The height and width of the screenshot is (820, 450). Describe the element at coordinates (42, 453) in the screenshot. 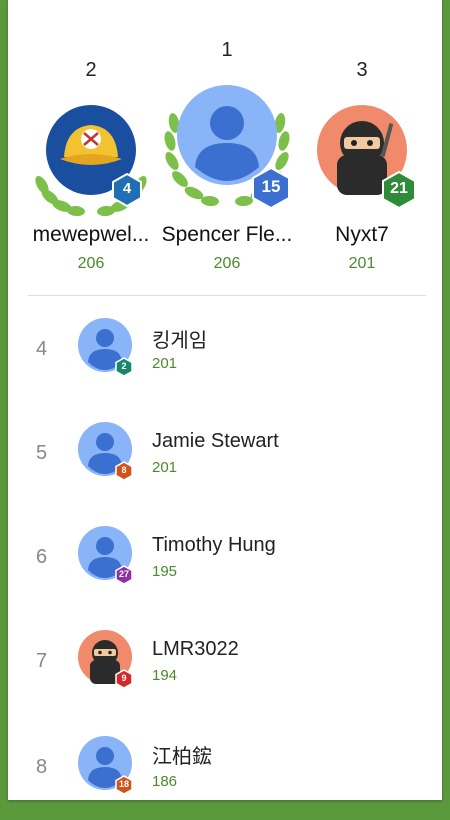

I see `row-rank: 5` at that location.